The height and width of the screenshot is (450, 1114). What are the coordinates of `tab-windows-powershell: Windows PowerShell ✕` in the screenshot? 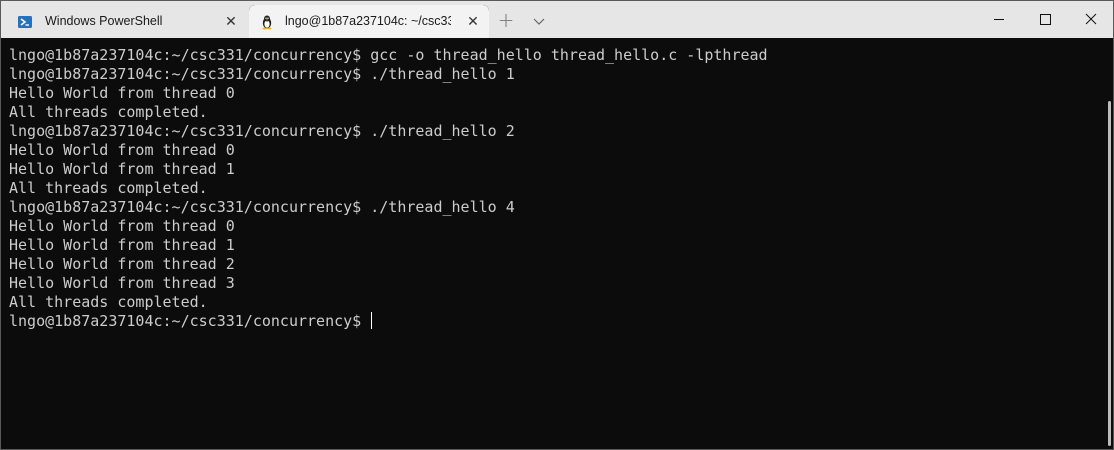 It's located at (127, 21).